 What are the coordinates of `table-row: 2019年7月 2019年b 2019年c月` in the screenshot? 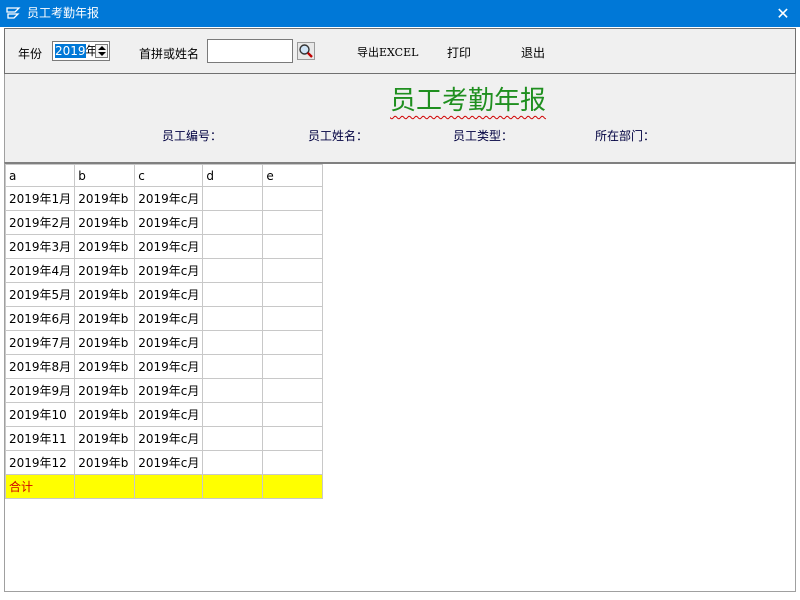 It's located at (164, 342).